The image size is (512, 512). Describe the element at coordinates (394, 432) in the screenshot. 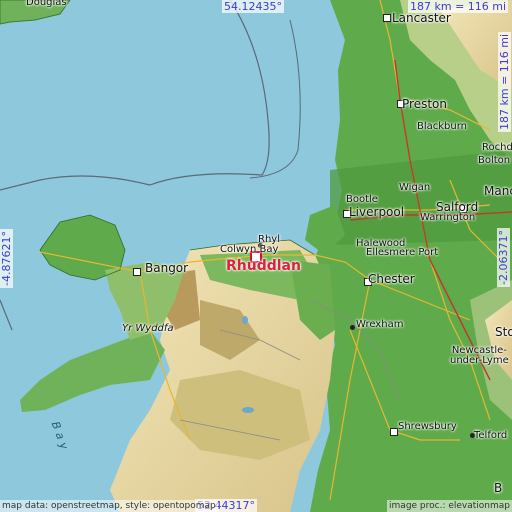

I see `shrewsbury-marker` at that location.